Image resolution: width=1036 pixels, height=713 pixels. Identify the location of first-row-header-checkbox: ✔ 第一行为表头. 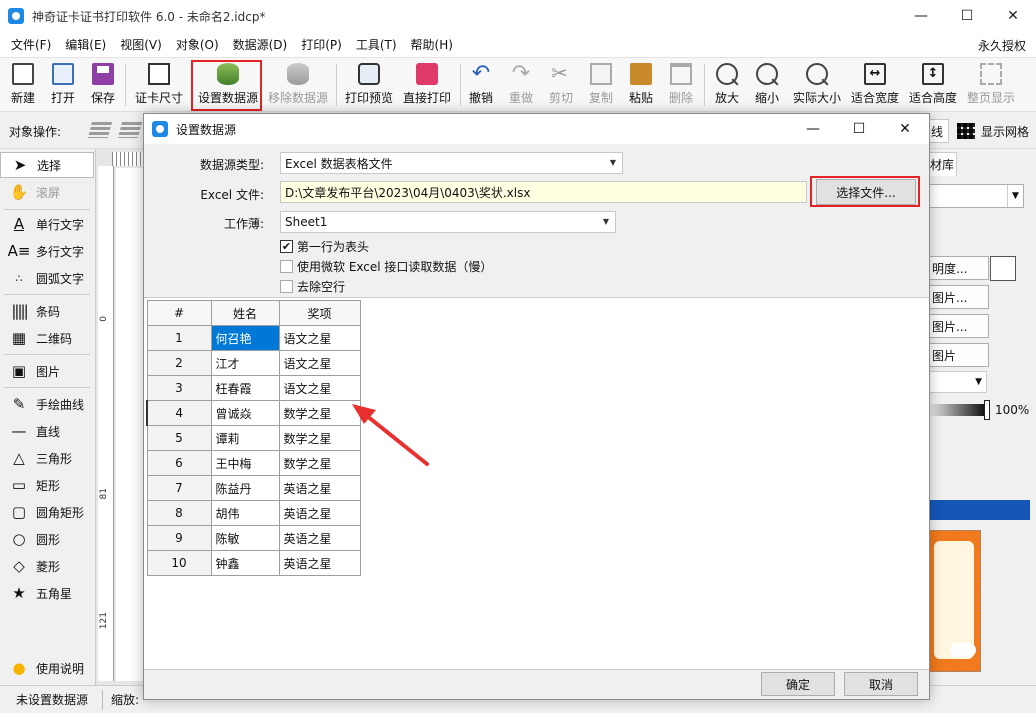
(324, 246).